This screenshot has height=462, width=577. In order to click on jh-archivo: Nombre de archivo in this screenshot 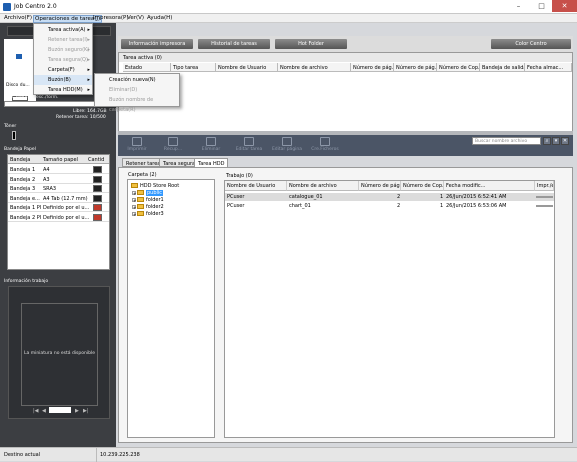, I will do `click(323, 186)`.